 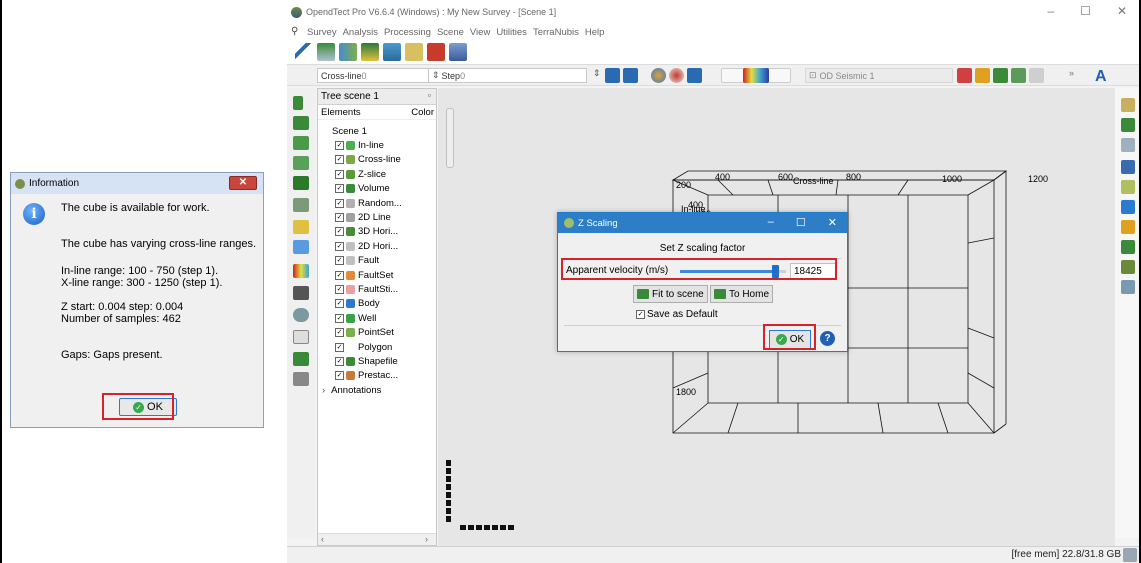 What do you see at coordinates (733, 271) in the screenshot?
I see `velocity-slider` at bounding box center [733, 271].